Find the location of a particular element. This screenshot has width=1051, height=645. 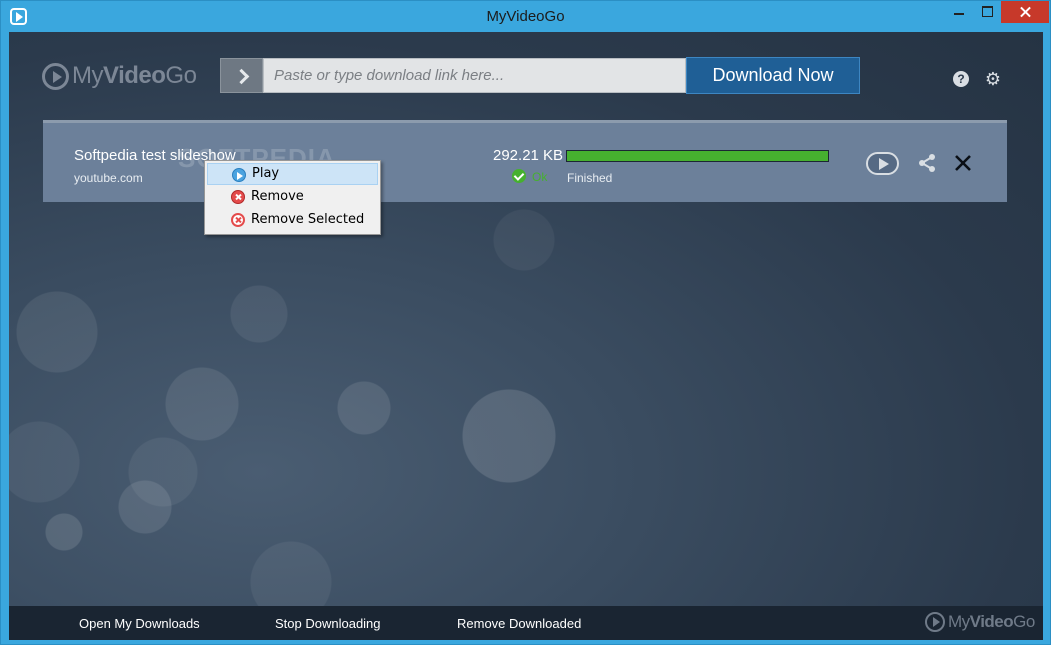

minimize-button is located at coordinates (959, 12).